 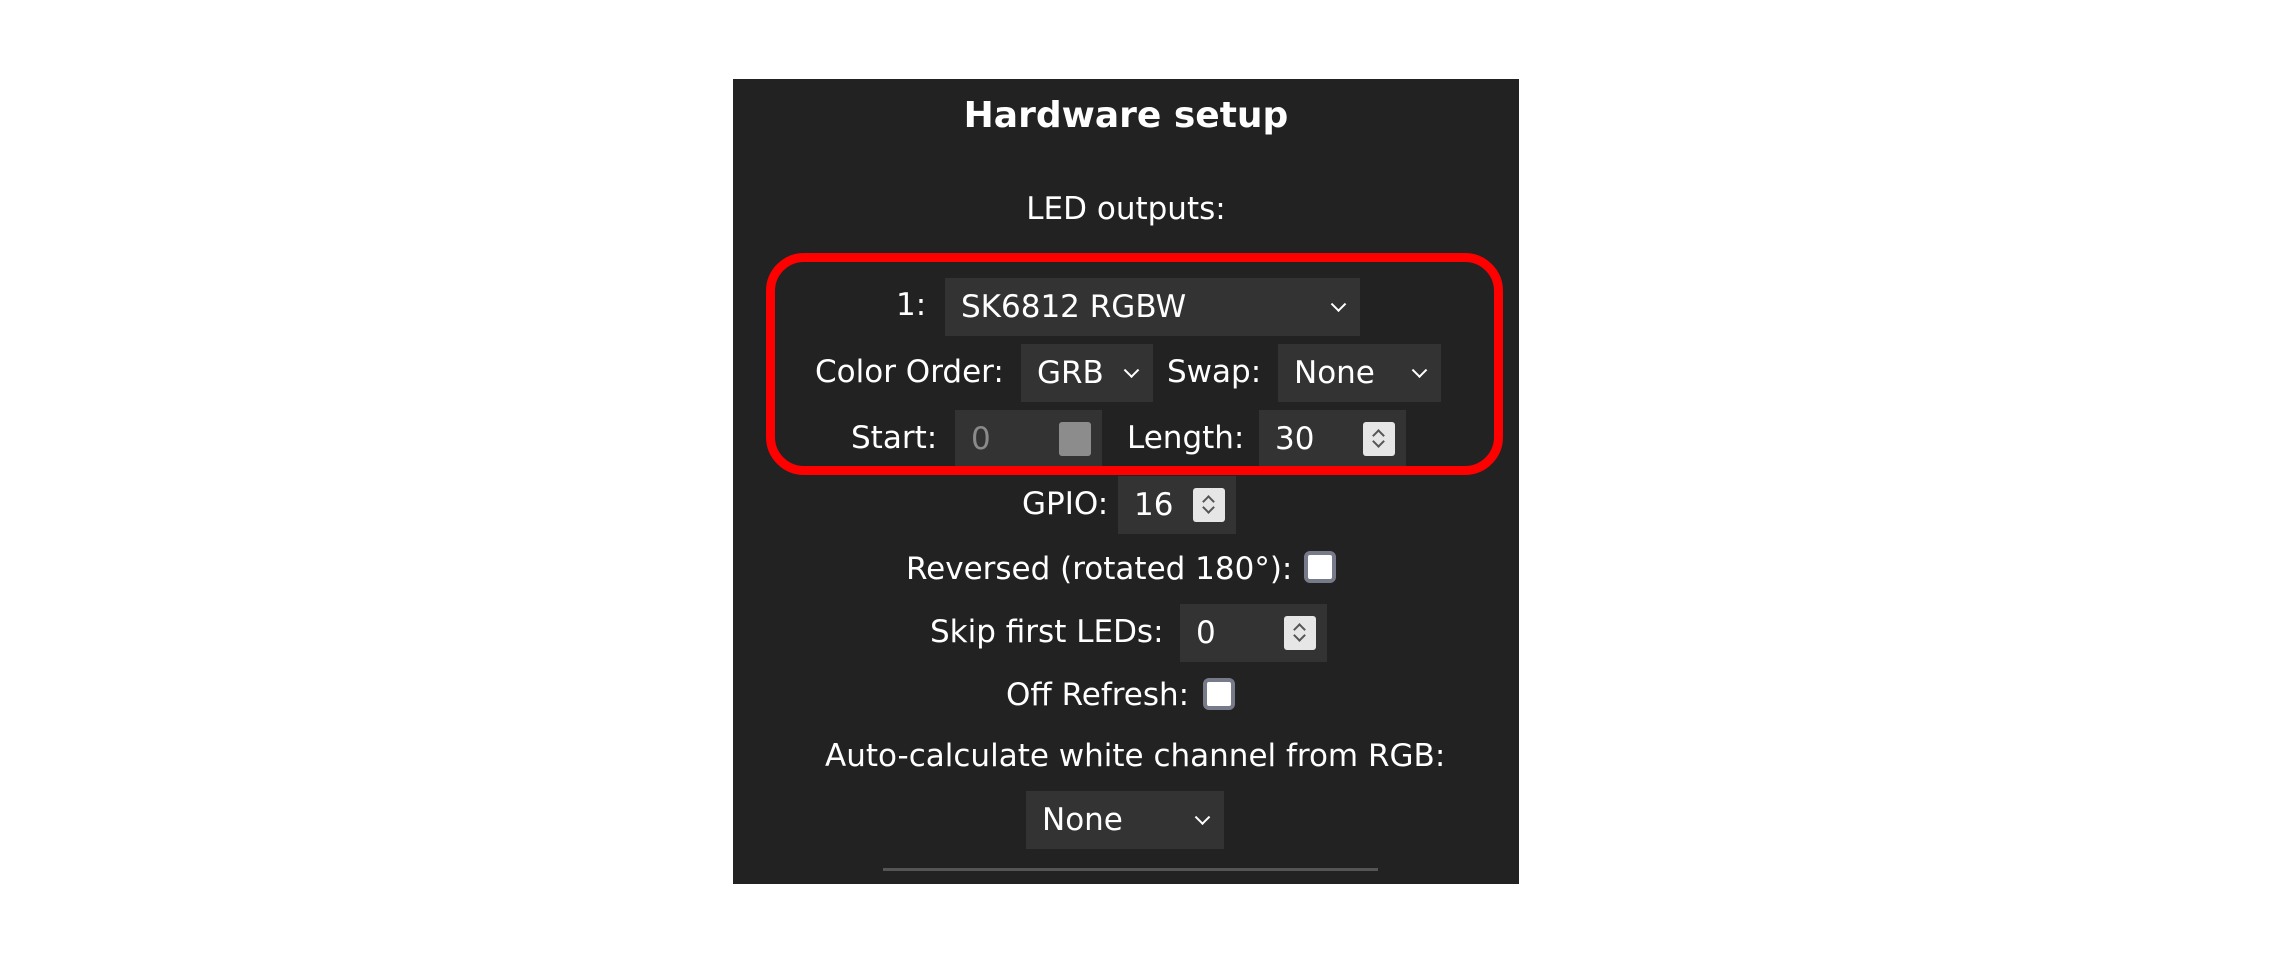 I want to click on start-input: 0, so click(x=1028, y=439).